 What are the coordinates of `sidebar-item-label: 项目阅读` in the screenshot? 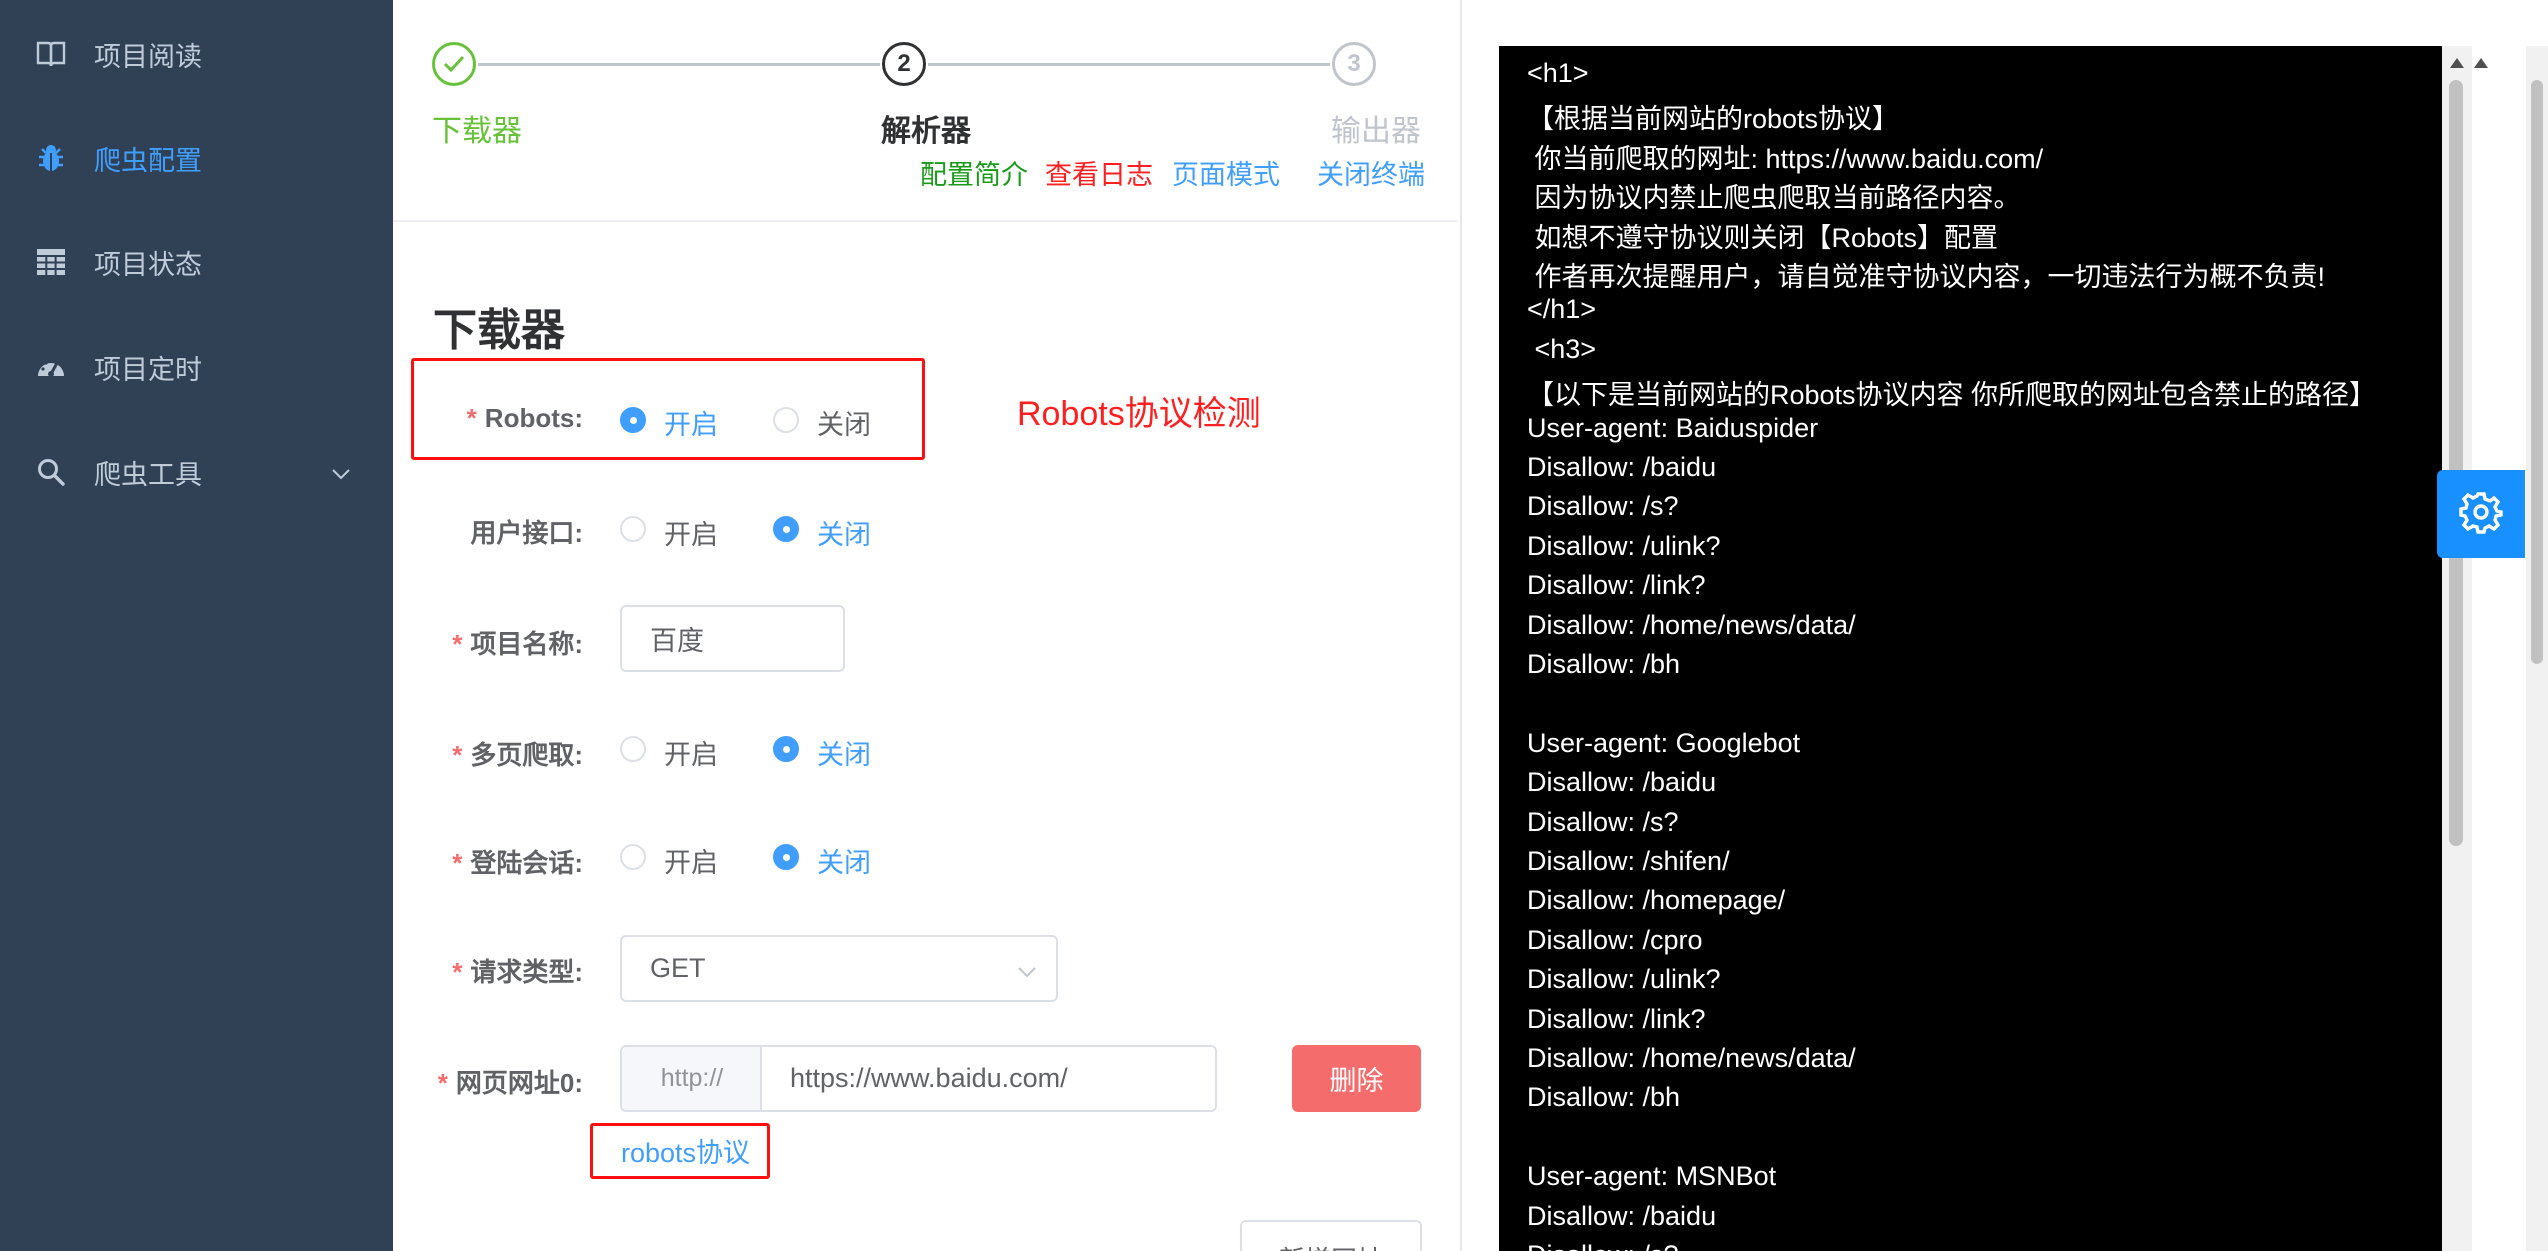 It's located at (148, 56).